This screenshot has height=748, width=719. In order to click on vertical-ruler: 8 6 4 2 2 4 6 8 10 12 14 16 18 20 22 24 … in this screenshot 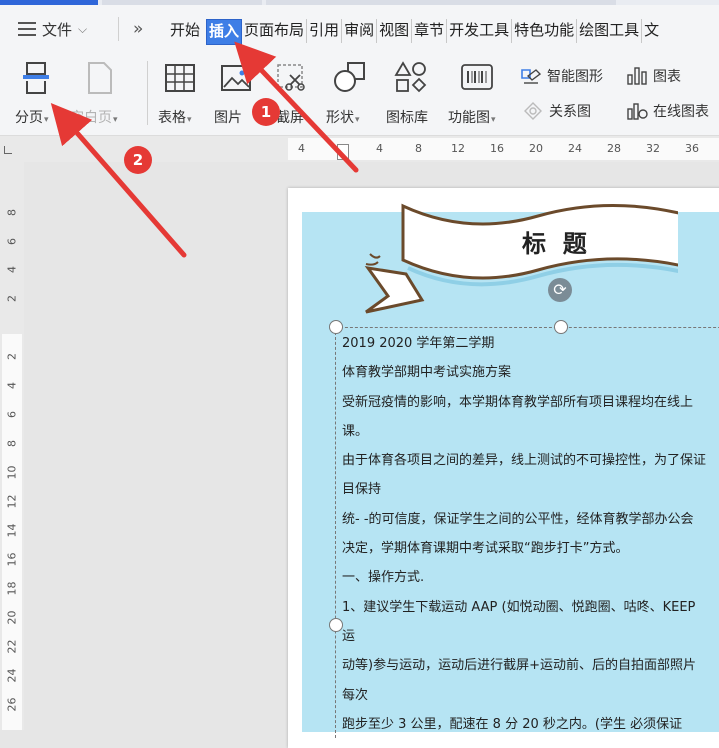, I will do `click(12, 446)`.